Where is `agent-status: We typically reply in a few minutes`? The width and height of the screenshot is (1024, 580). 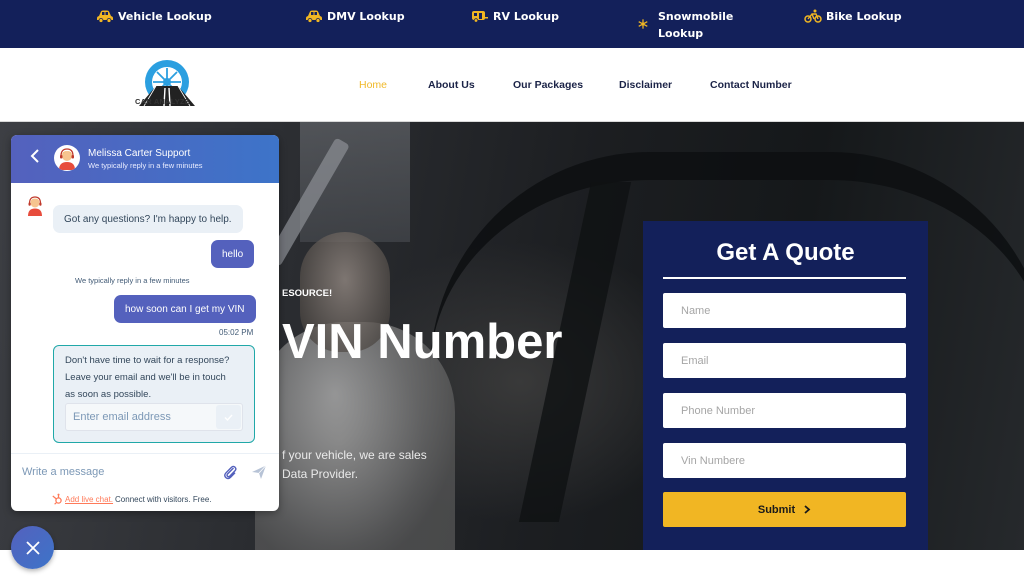 agent-status: We typically reply in a few minutes is located at coordinates (145, 165).